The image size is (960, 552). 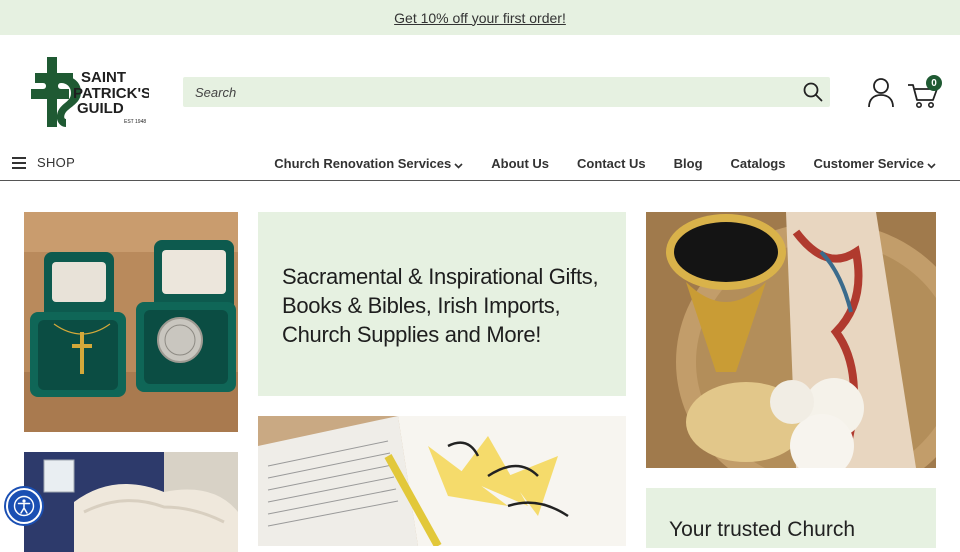 I want to click on shop-menu-button: SHOP, so click(x=43, y=162).